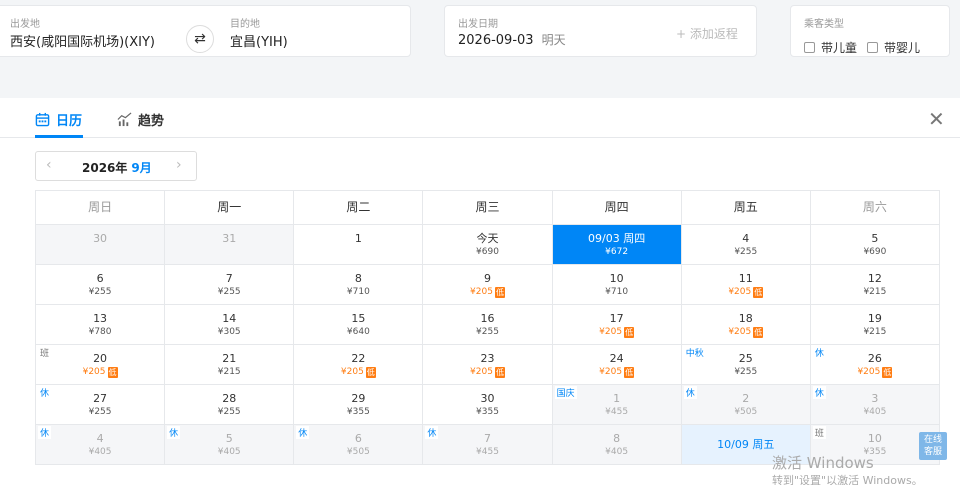 The image size is (960, 485). I want to click on day-price: ¥710, so click(358, 292).